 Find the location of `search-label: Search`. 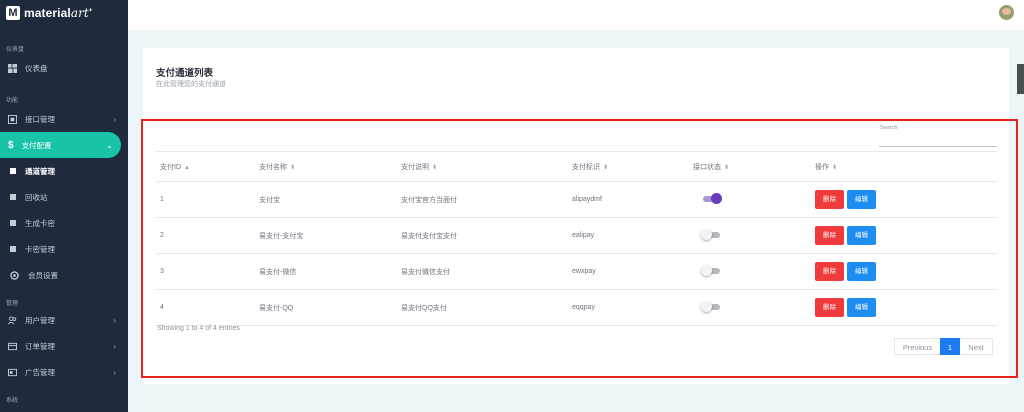

search-label: Search is located at coordinates (889, 128).